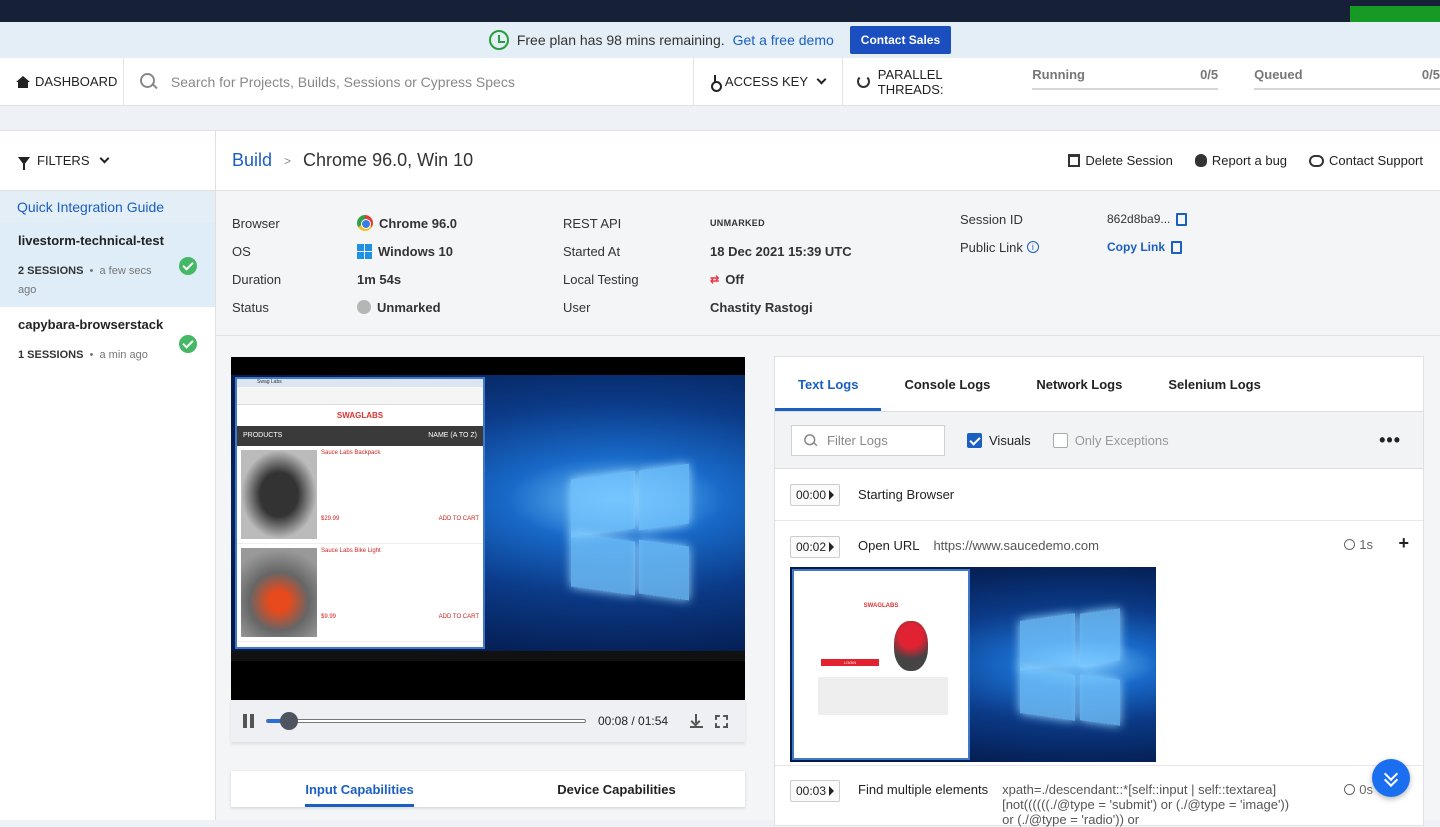 The height and width of the screenshot is (827, 1440). Describe the element at coordinates (1099, 495) in the screenshot. I see `log-entry: 00:00 Starting Browser` at that location.